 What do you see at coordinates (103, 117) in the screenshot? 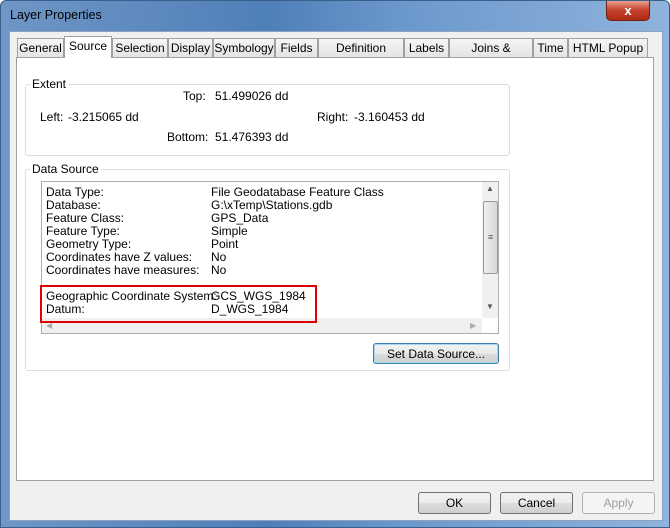
I see `extent-left-value: -3.215065 dd` at bounding box center [103, 117].